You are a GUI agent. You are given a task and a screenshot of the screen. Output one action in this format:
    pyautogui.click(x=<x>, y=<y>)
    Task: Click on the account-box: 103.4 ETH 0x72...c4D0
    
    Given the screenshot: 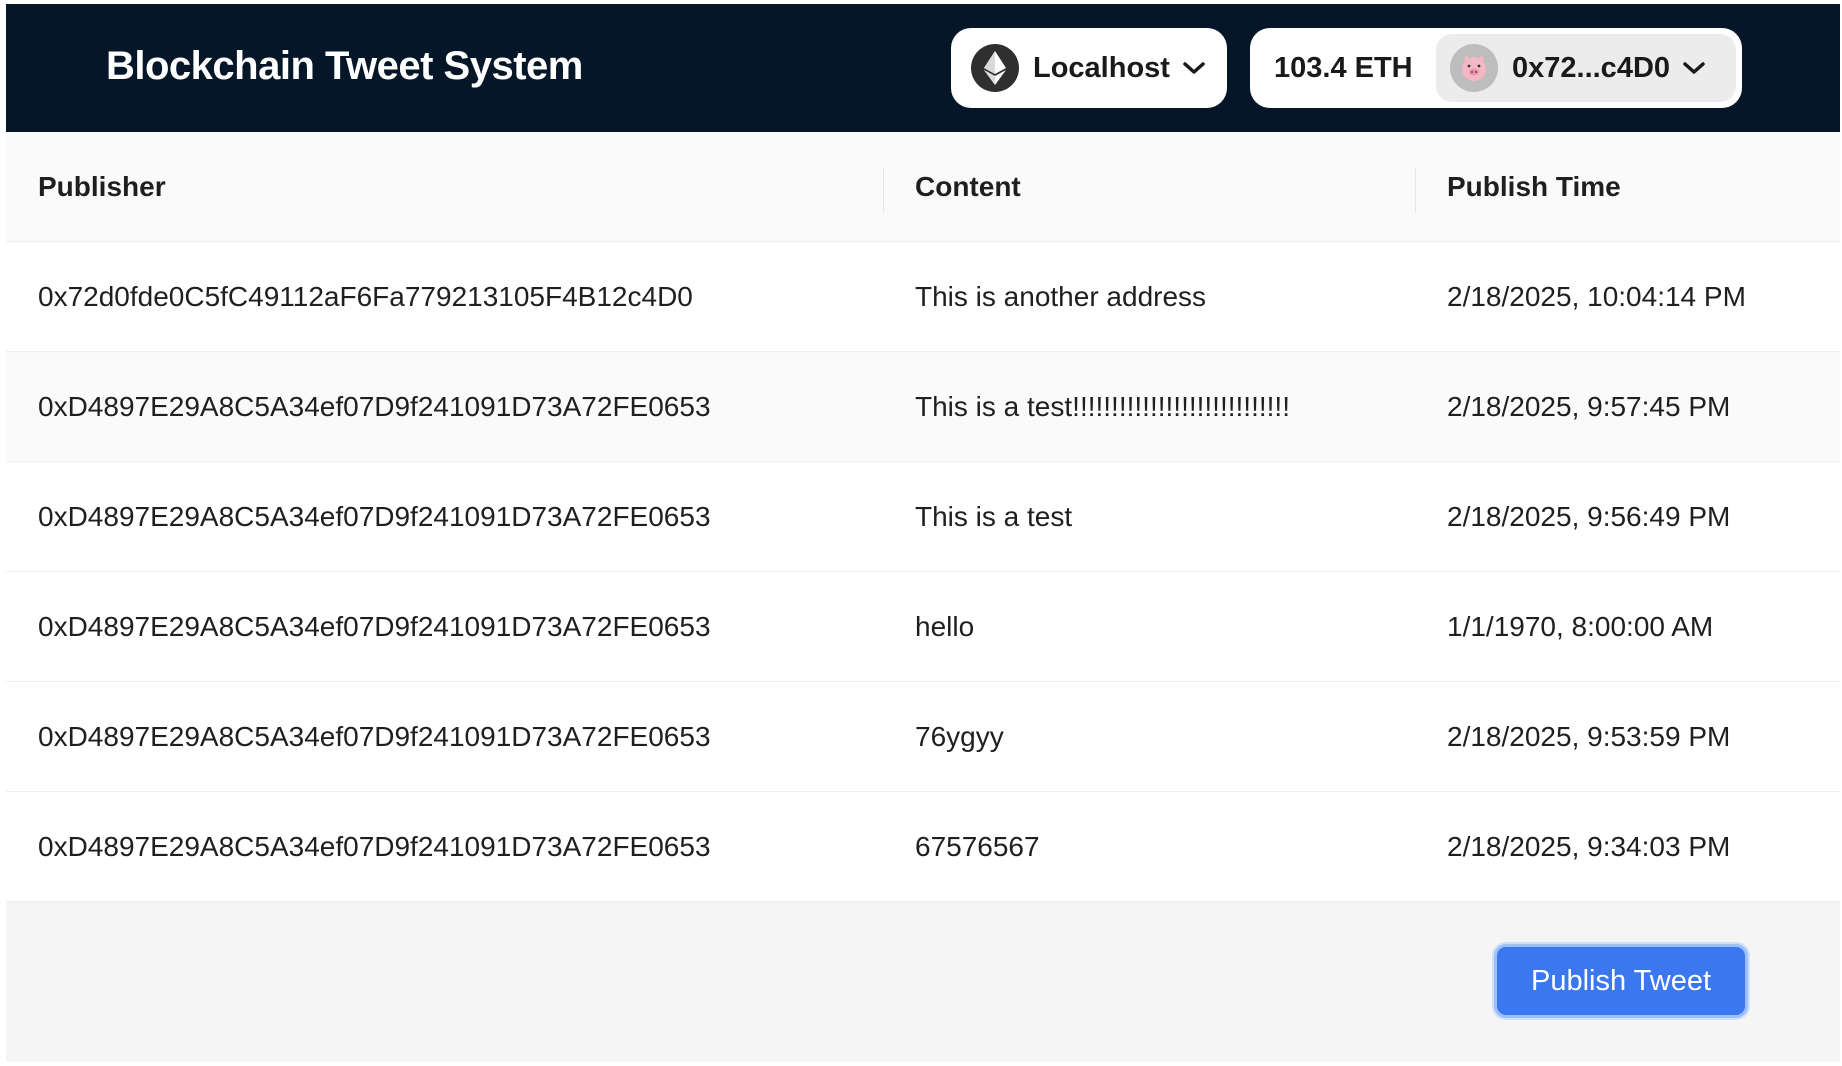 What is the action you would take?
    pyautogui.click(x=1496, y=68)
    